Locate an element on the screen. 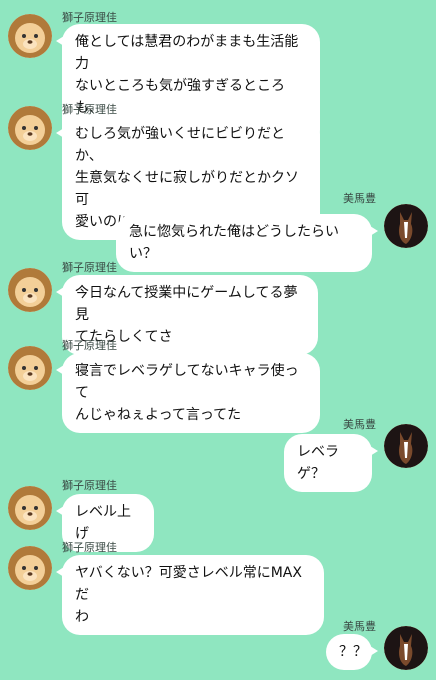 The image size is (436, 680). message-bubble: ？？ is located at coordinates (352, 652).